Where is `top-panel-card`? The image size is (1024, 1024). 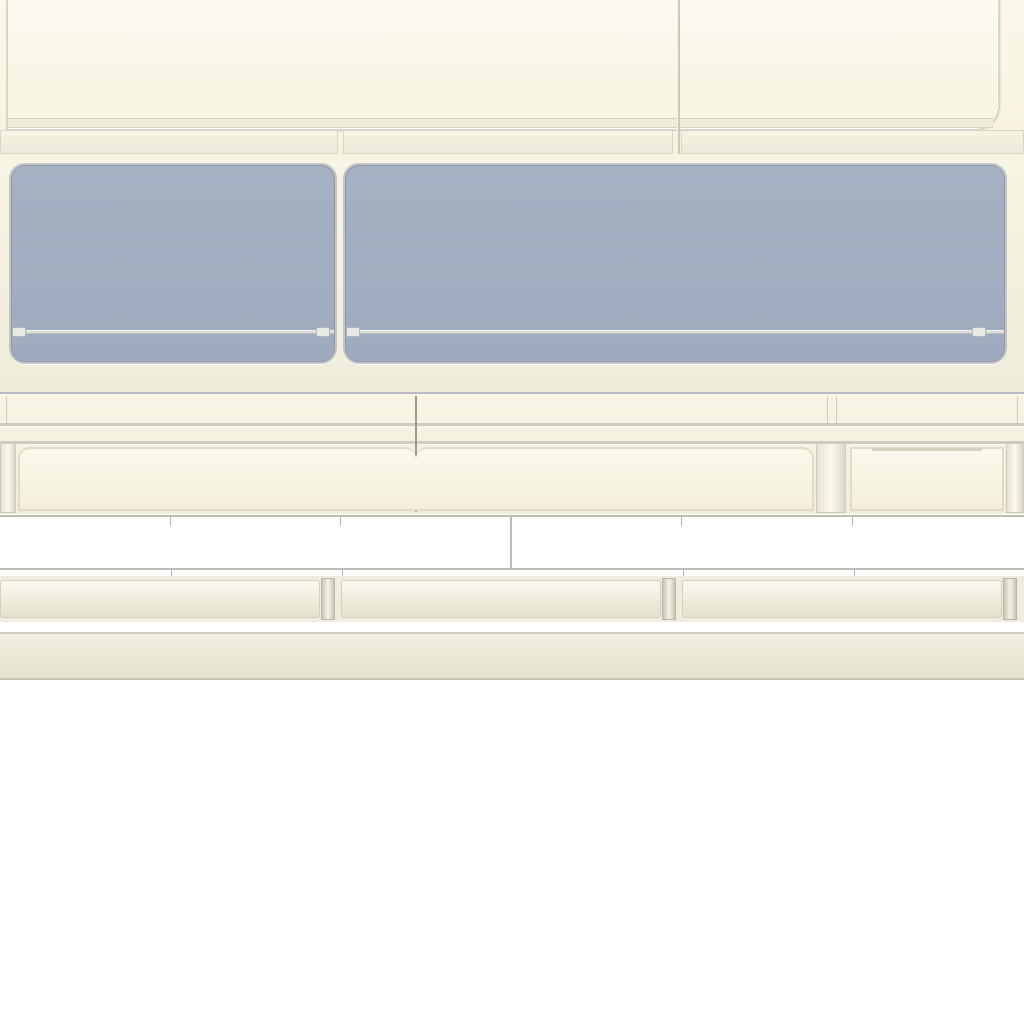
top-panel-card is located at coordinates (503, 65).